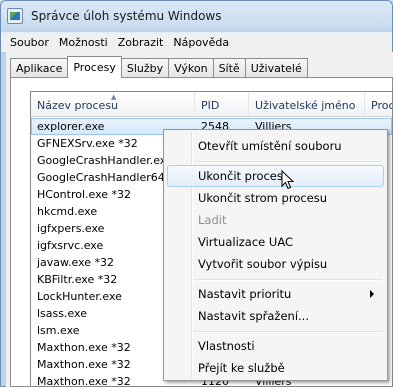 The width and height of the screenshot is (393, 387). I want to click on process-name: hkcmd.exe, so click(67, 211).